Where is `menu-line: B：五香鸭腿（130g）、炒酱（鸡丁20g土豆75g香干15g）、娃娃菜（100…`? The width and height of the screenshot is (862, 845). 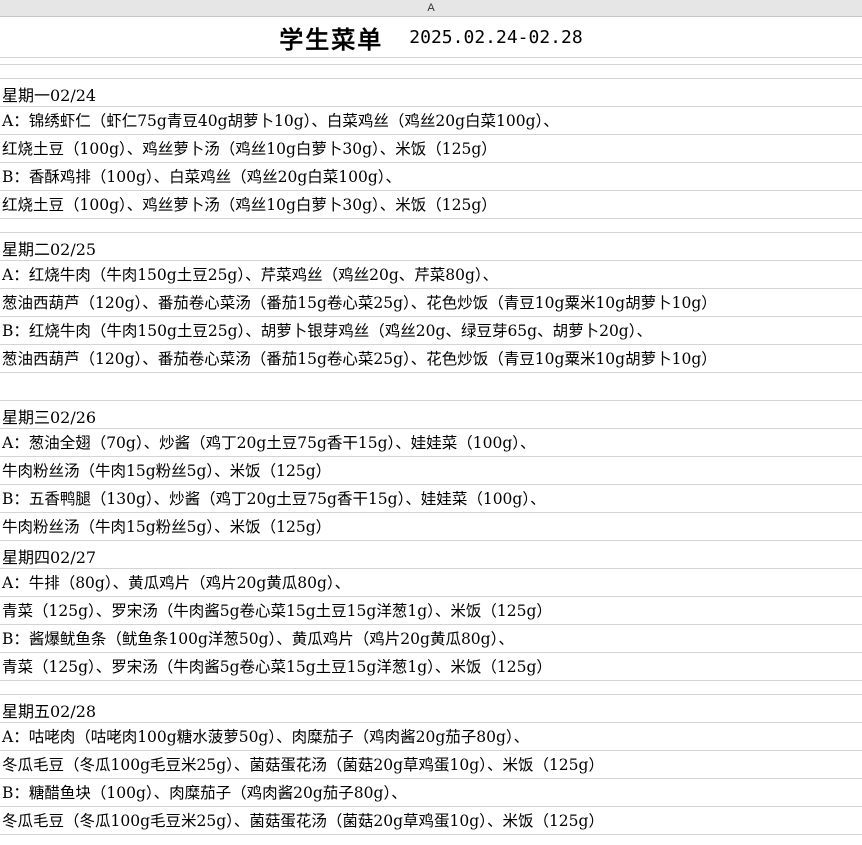 menu-line: B：五香鸭腿（130g）、炒酱（鸡丁20g土豆75g香干15g）、娃娃菜（100… is located at coordinates (431, 499).